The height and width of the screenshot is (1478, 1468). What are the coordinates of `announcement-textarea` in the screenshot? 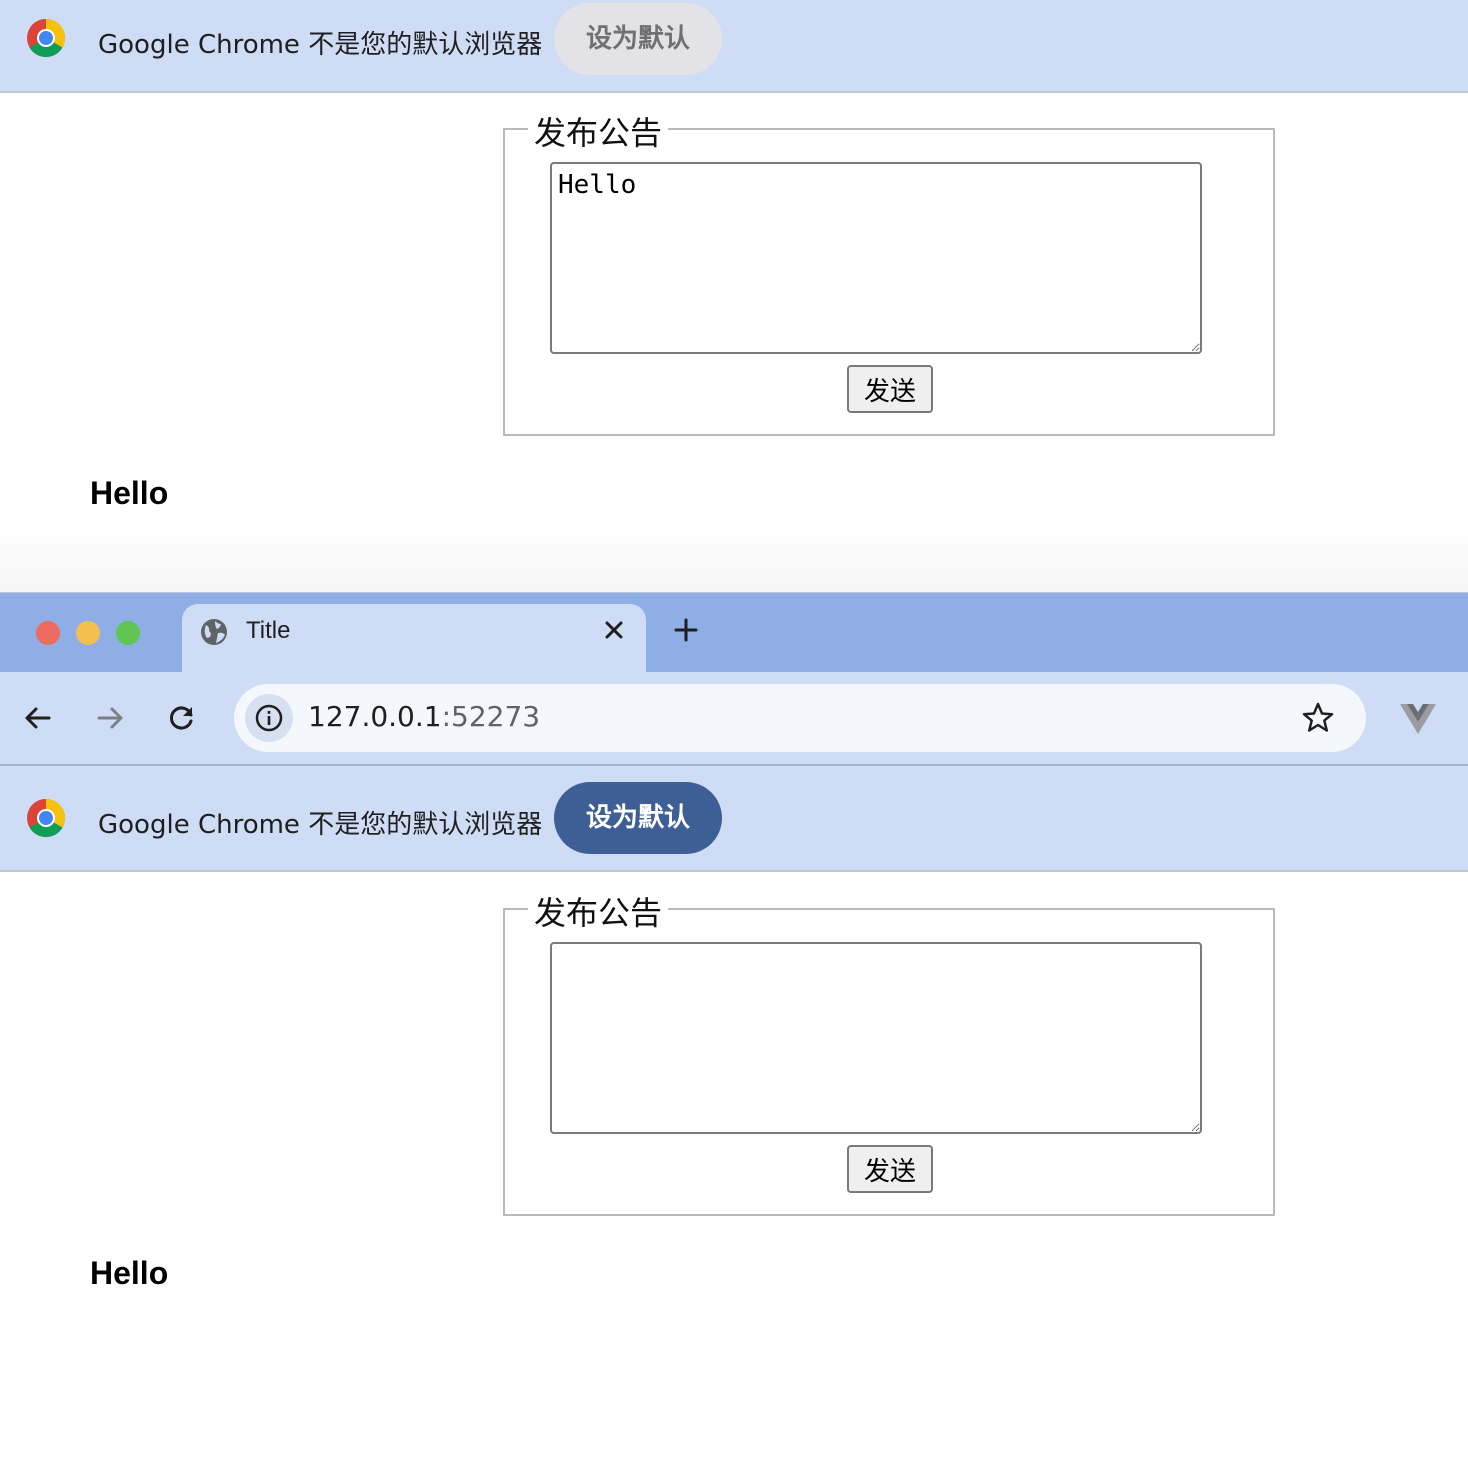 It's located at (876, 1038).